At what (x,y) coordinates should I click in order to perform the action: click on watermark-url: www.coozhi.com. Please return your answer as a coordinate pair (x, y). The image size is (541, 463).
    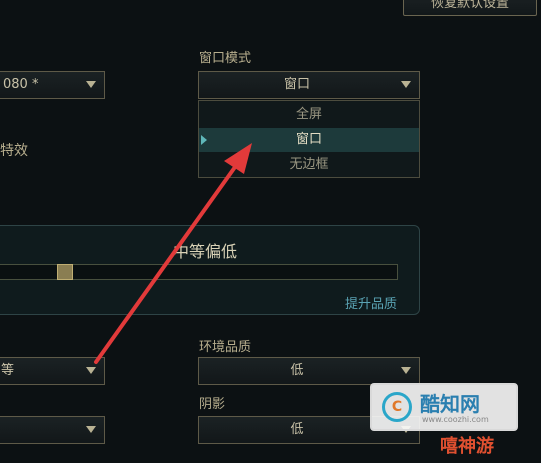
    Looking at the image, I should click on (455, 419).